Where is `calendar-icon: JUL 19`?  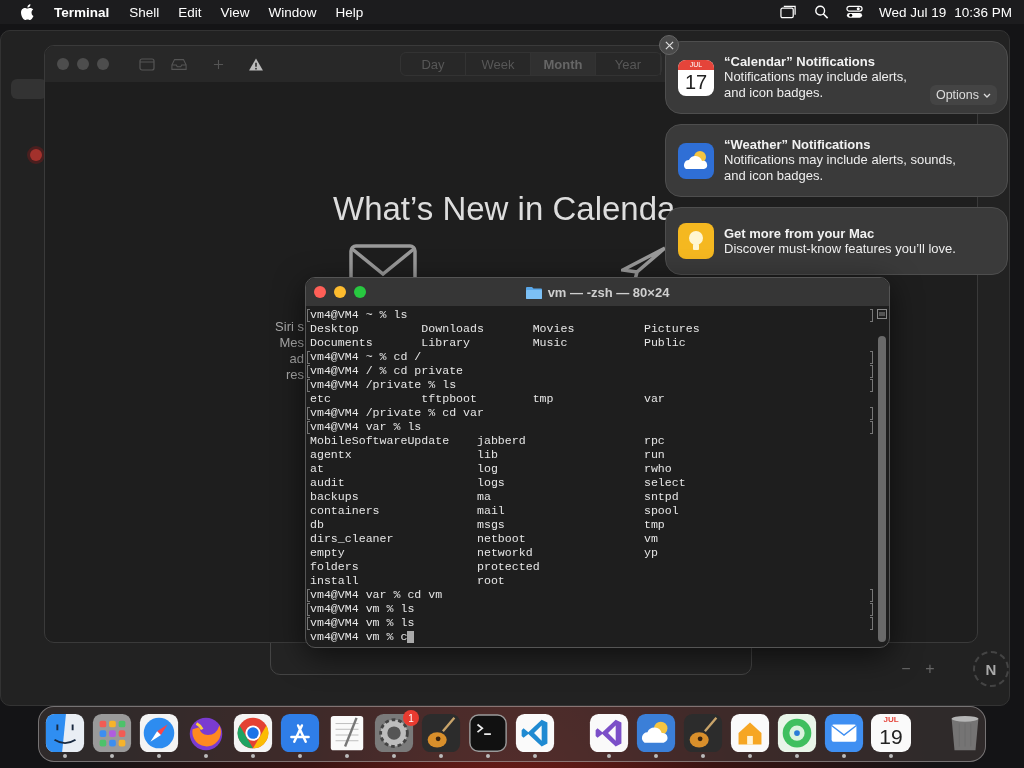 calendar-icon: JUL 19 is located at coordinates (891, 733).